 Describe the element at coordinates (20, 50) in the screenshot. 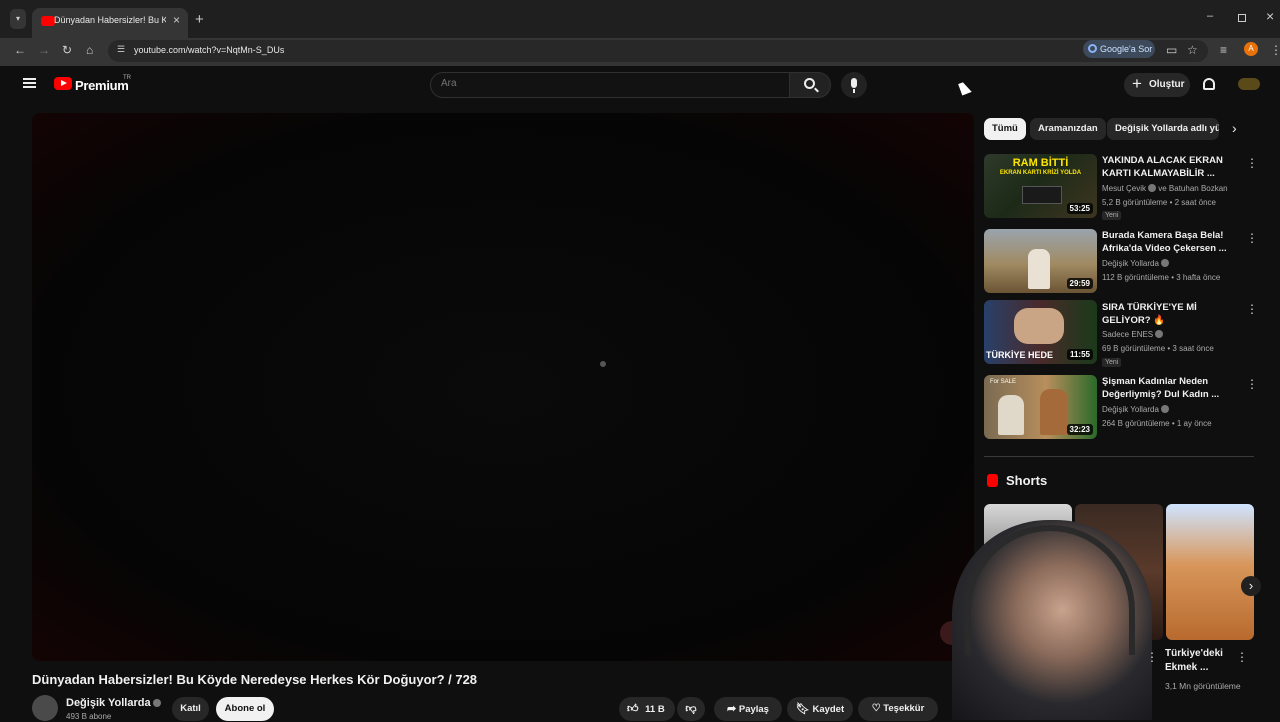

I see `back-icon: ←` at that location.